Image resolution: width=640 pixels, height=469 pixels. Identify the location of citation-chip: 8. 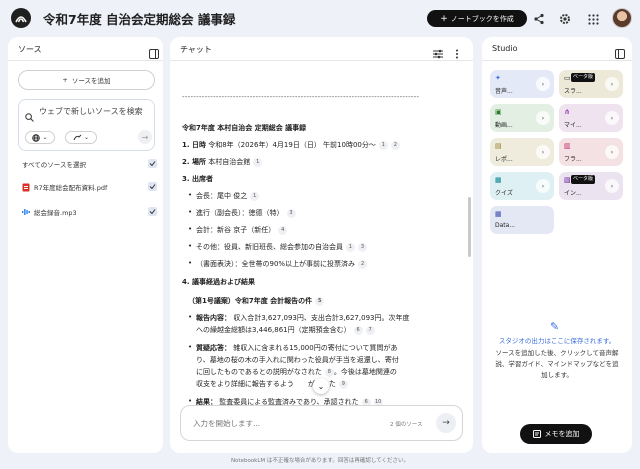
(329, 372).